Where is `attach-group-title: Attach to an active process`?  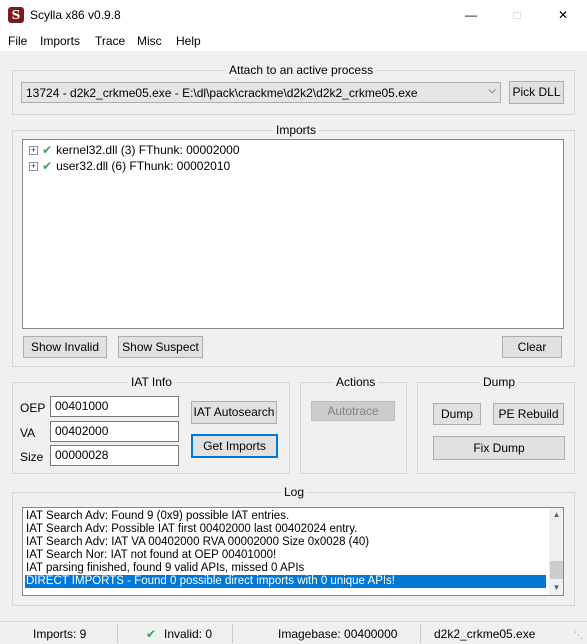 attach-group-title: Attach to an active process is located at coordinates (301, 70).